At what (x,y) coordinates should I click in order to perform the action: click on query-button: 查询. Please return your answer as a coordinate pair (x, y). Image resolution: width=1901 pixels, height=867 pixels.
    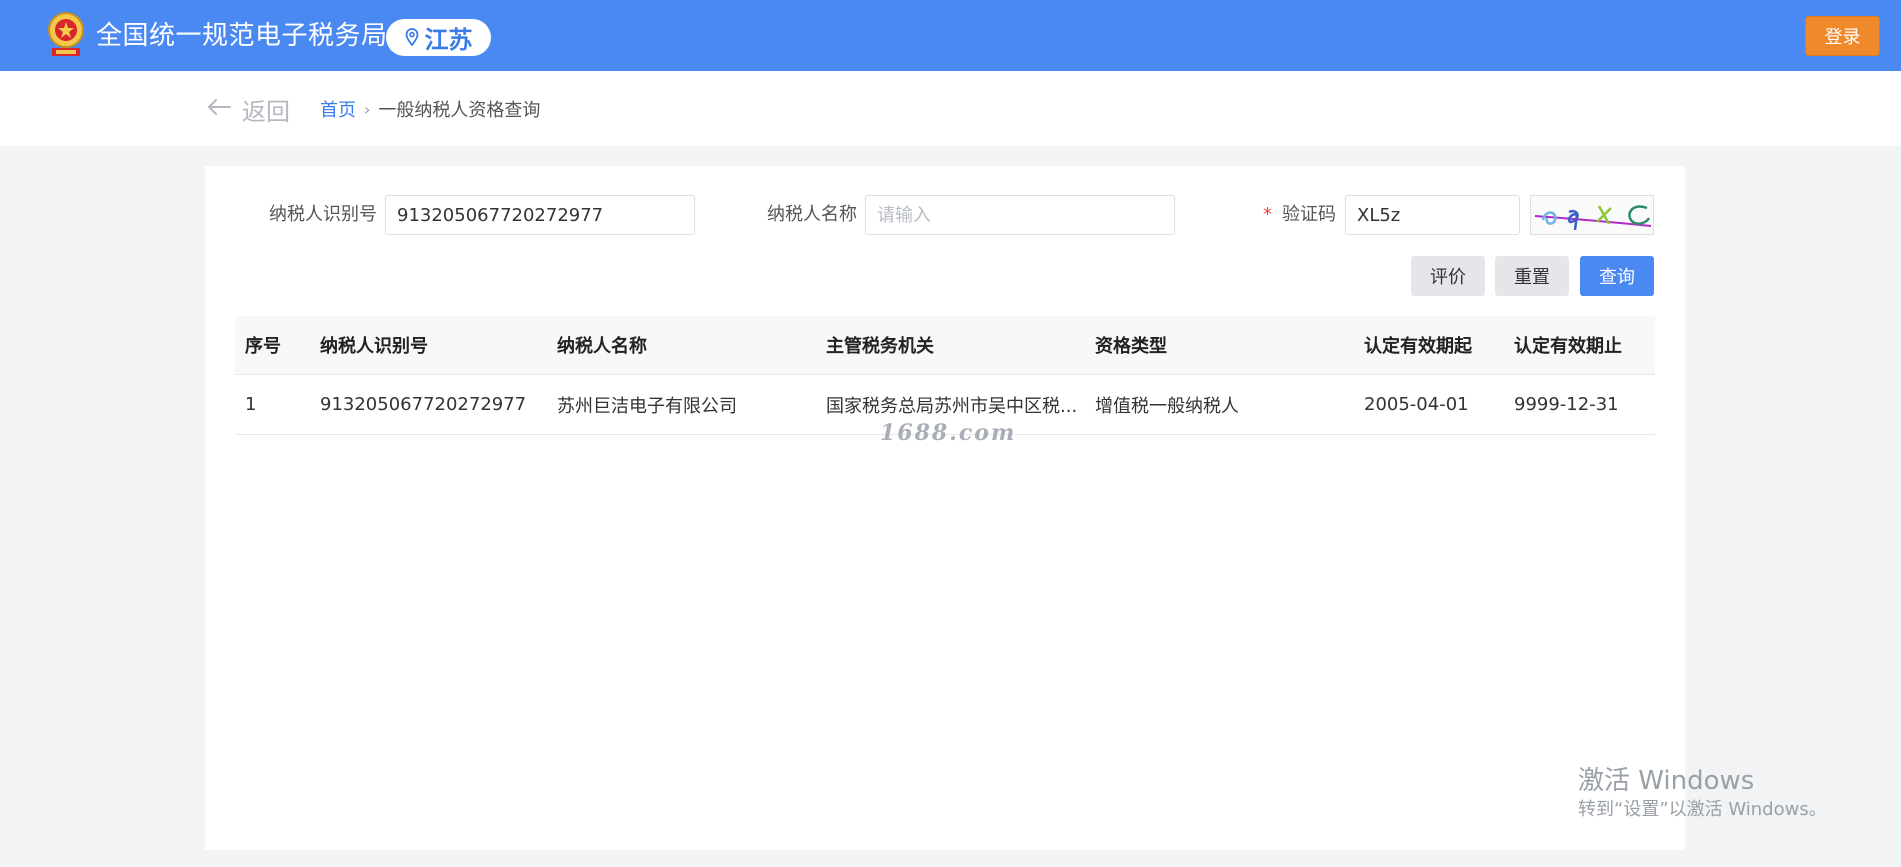
    Looking at the image, I should click on (1617, 276).